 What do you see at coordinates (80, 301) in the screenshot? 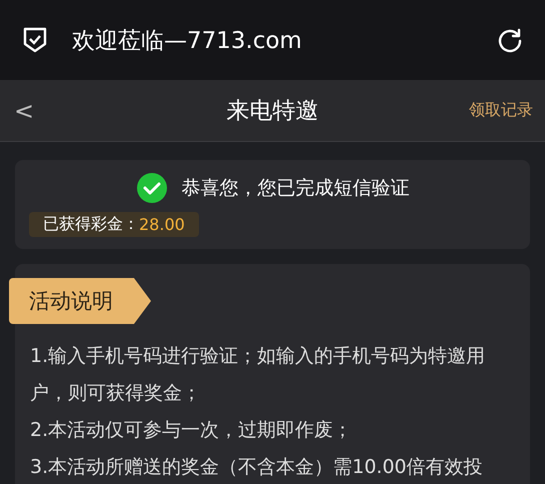
I see `section-tag: 活动说明` at bounding box center [80, 301].